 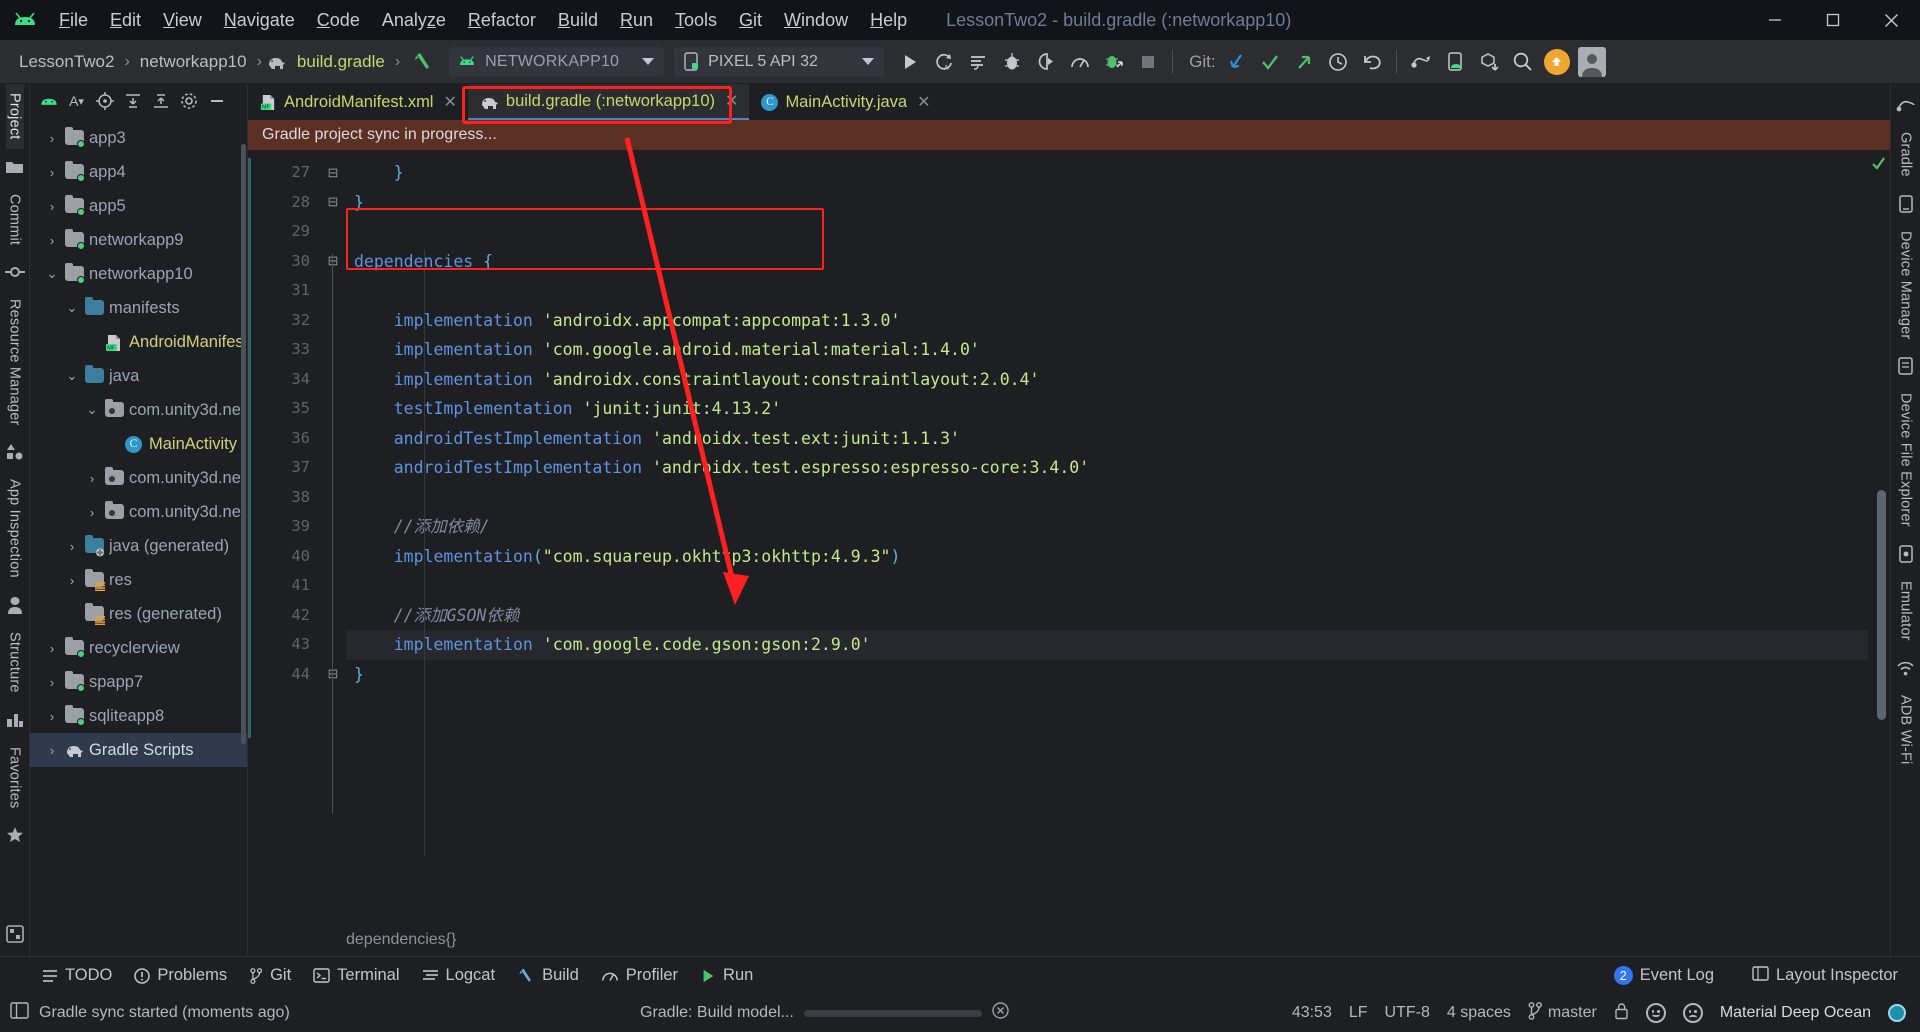 What do you see at coordinates (138, 172) in the screenshot?
I see `tree-node-app4: › app4` at bounding box center [138, 172].